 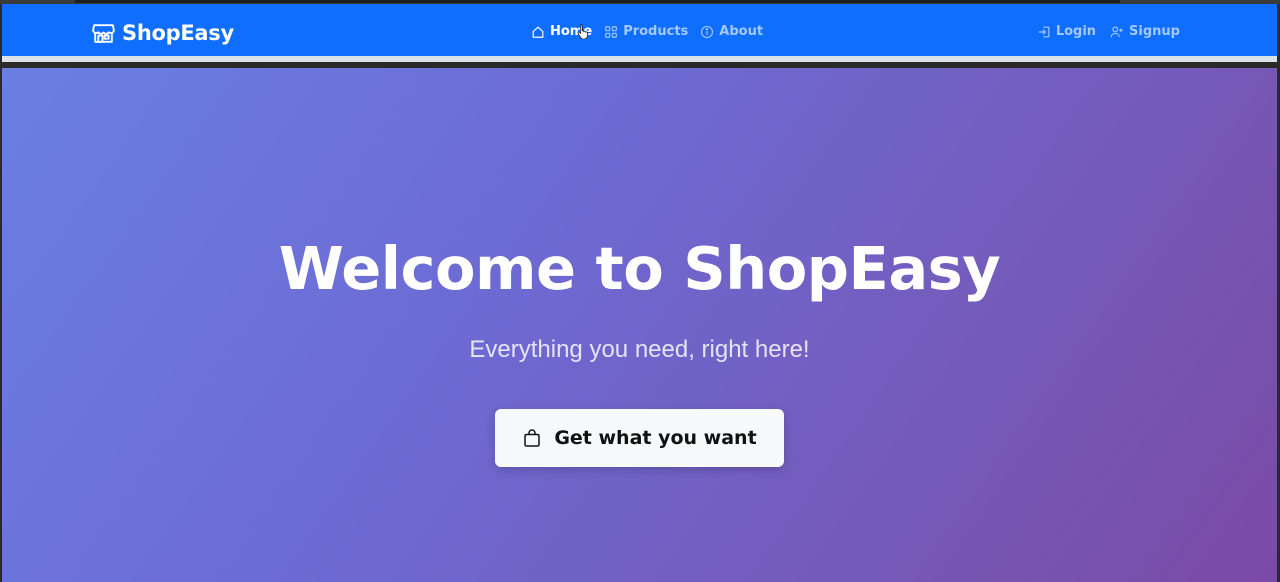 I want to click on bag-icon, so click(x=532, y=438).